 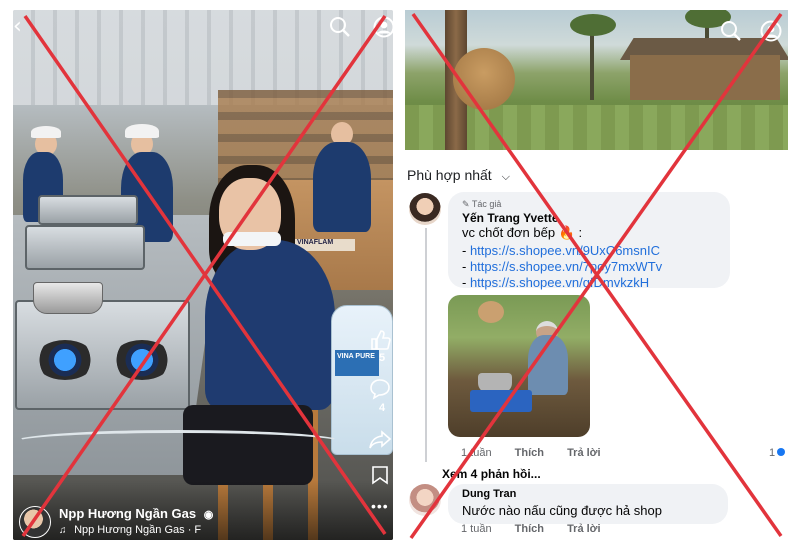 What do you see at coordinates (68, 298) in the screenshot?
I see `cooking-pot` at bounding box center [68, 298].